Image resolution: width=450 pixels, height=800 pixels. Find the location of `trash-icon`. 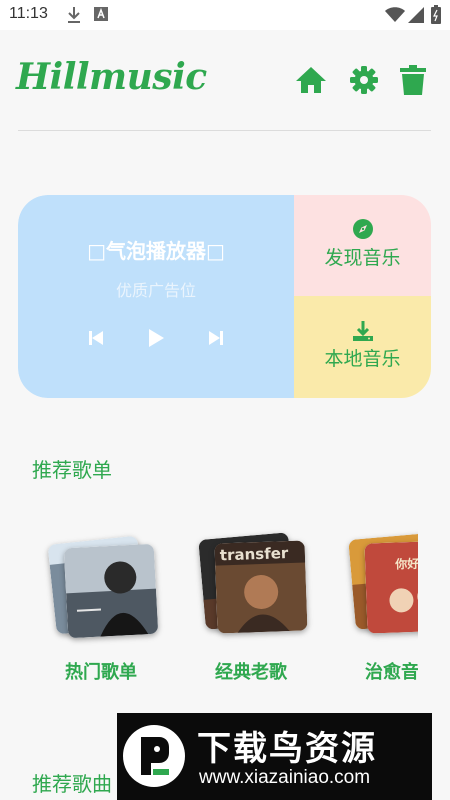

trash-icon is located at coordinates (413, 82).